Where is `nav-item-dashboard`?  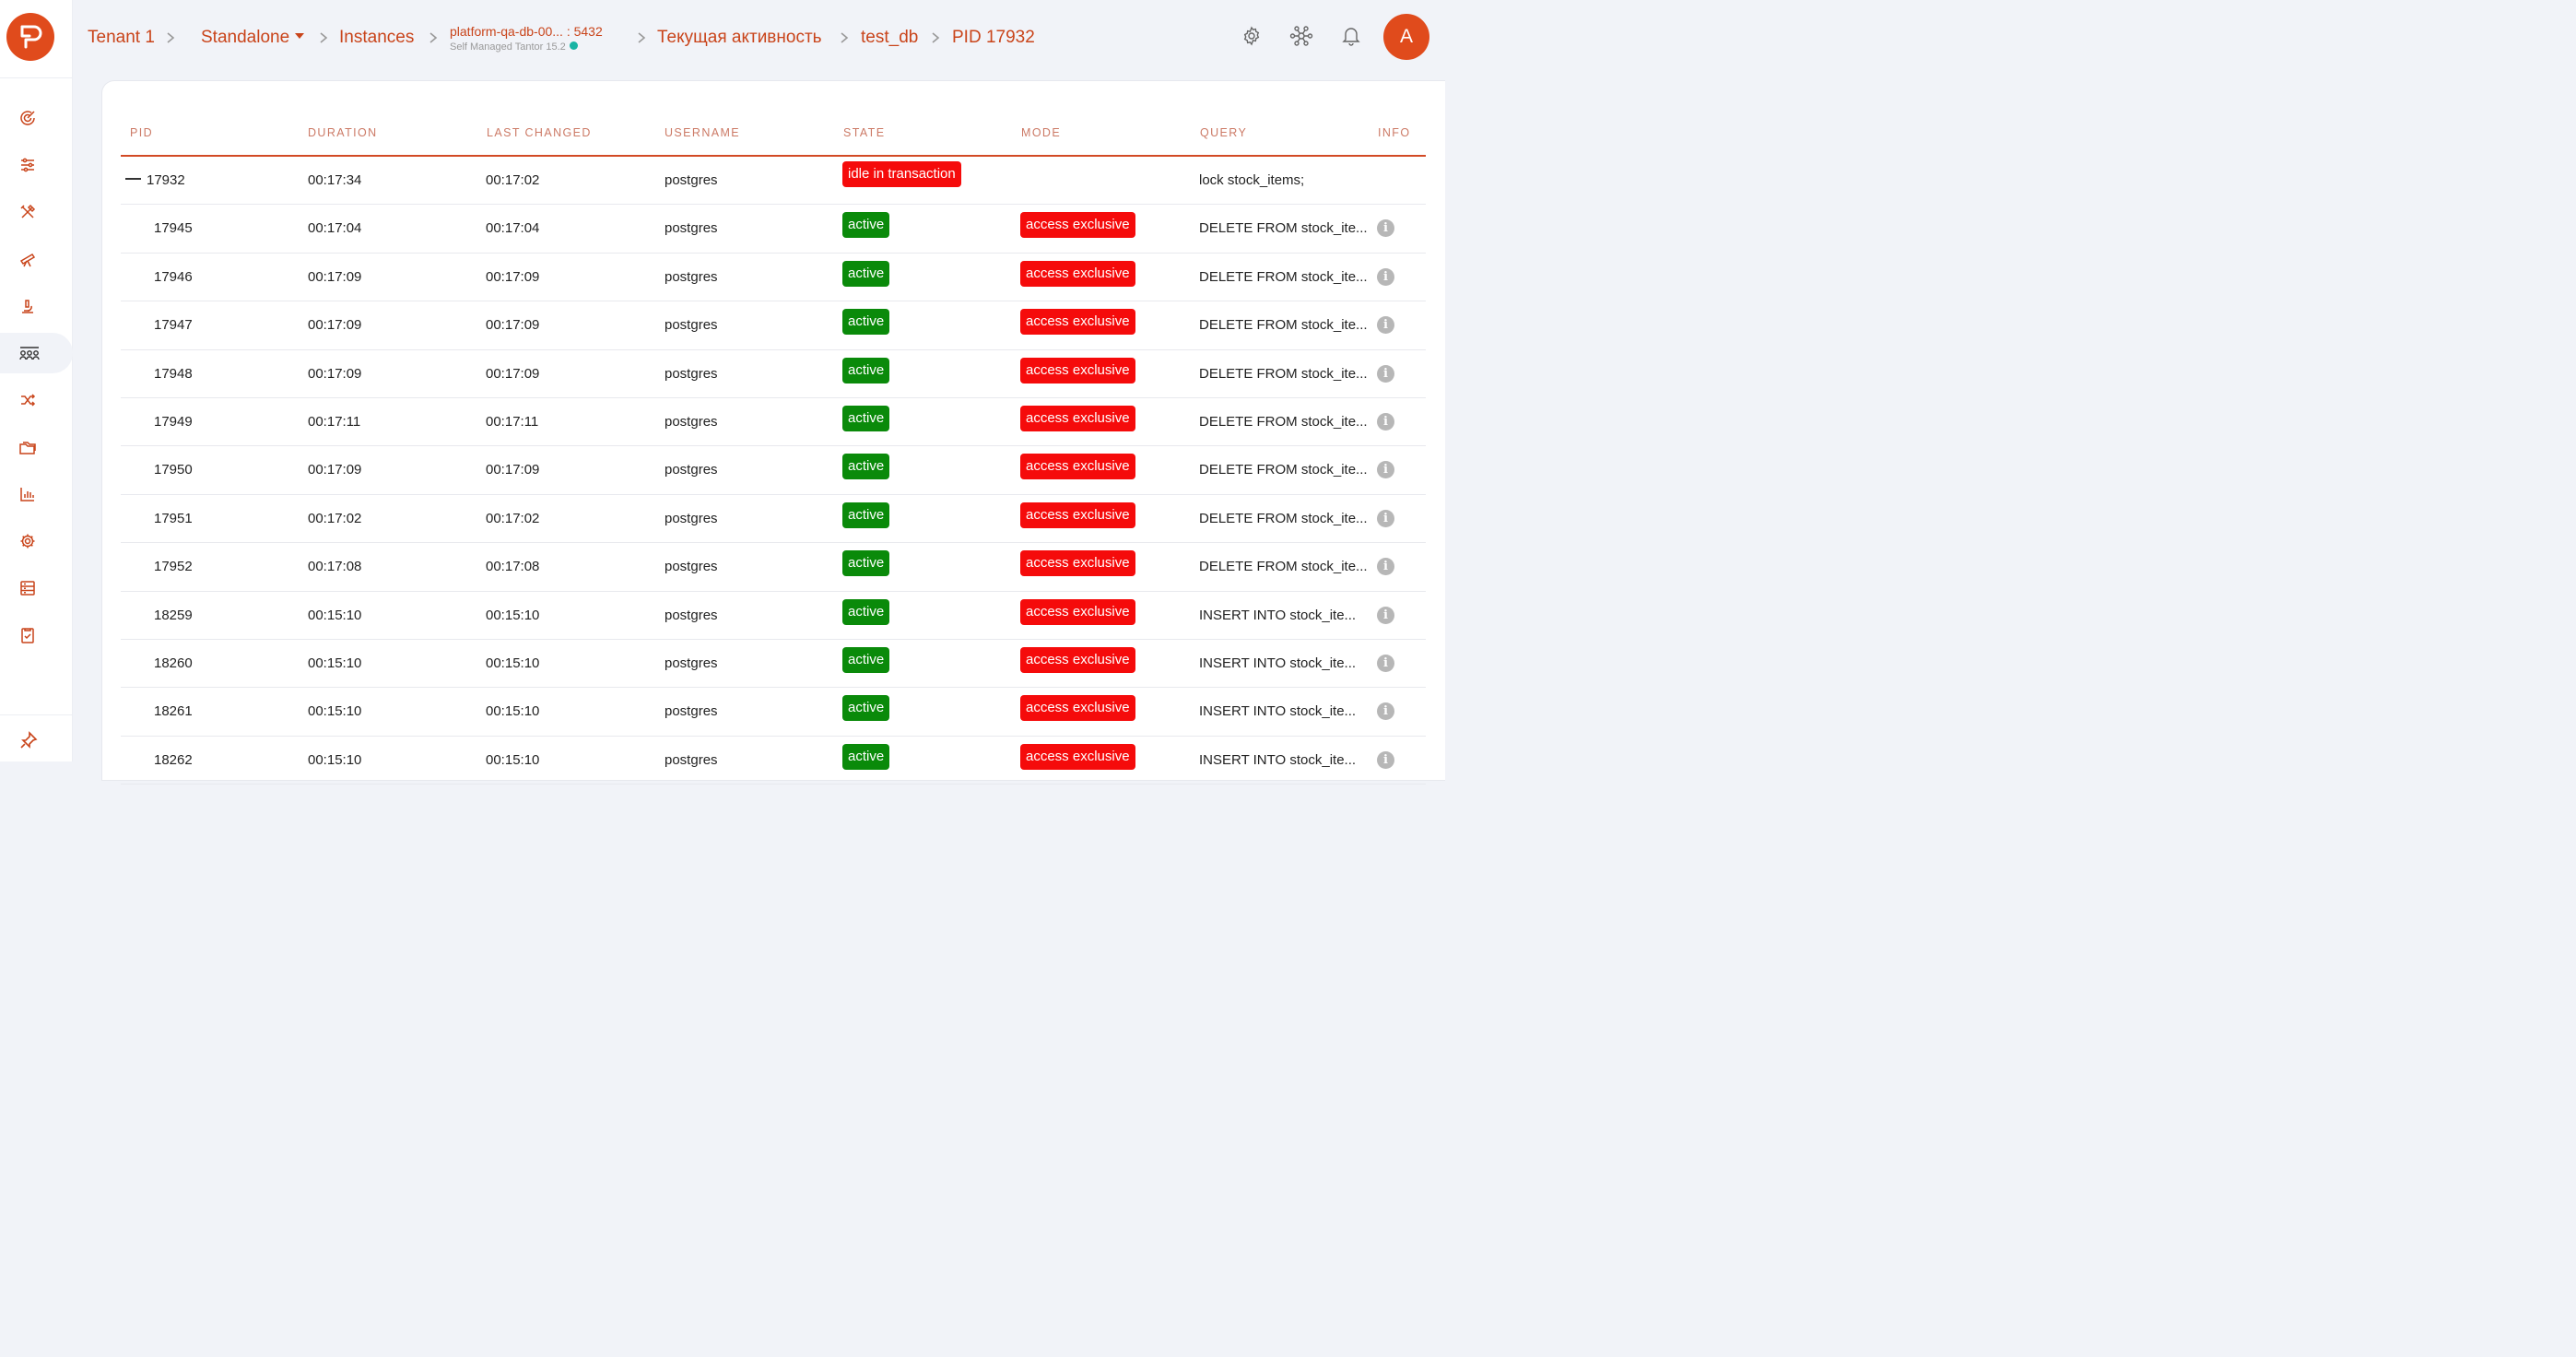 nav-item-dashboard is located at coordinates (36, 118).